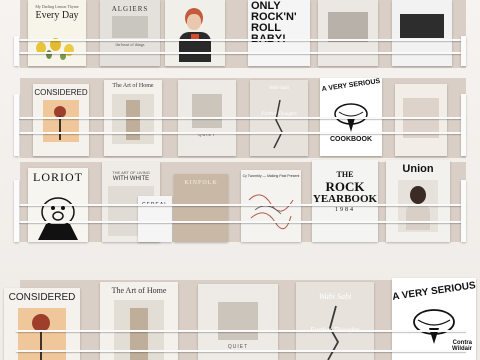  Describe the element at coordinates (421, 120) in the screenshot. I see `book-soft-cover` at that location.